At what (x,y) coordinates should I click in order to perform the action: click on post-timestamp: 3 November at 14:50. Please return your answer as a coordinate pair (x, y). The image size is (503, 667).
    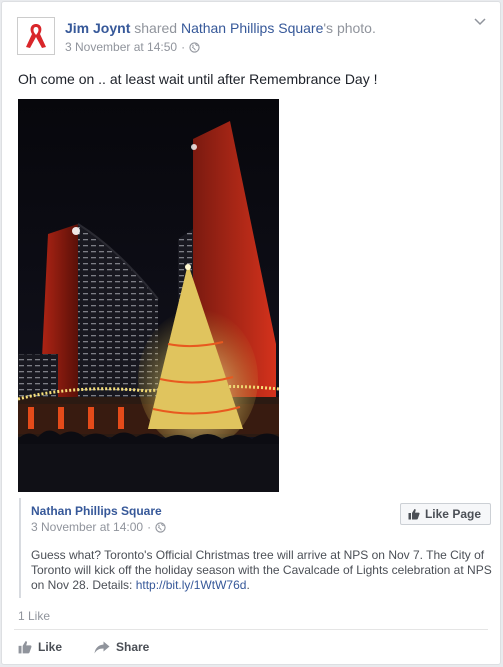
    Looking at the image, I should click on (121, 47).